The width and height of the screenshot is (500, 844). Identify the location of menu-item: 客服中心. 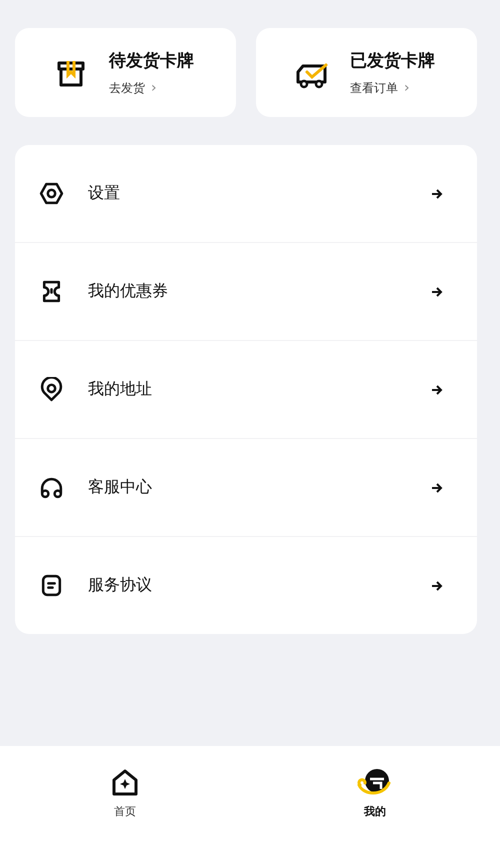
(246, 488).